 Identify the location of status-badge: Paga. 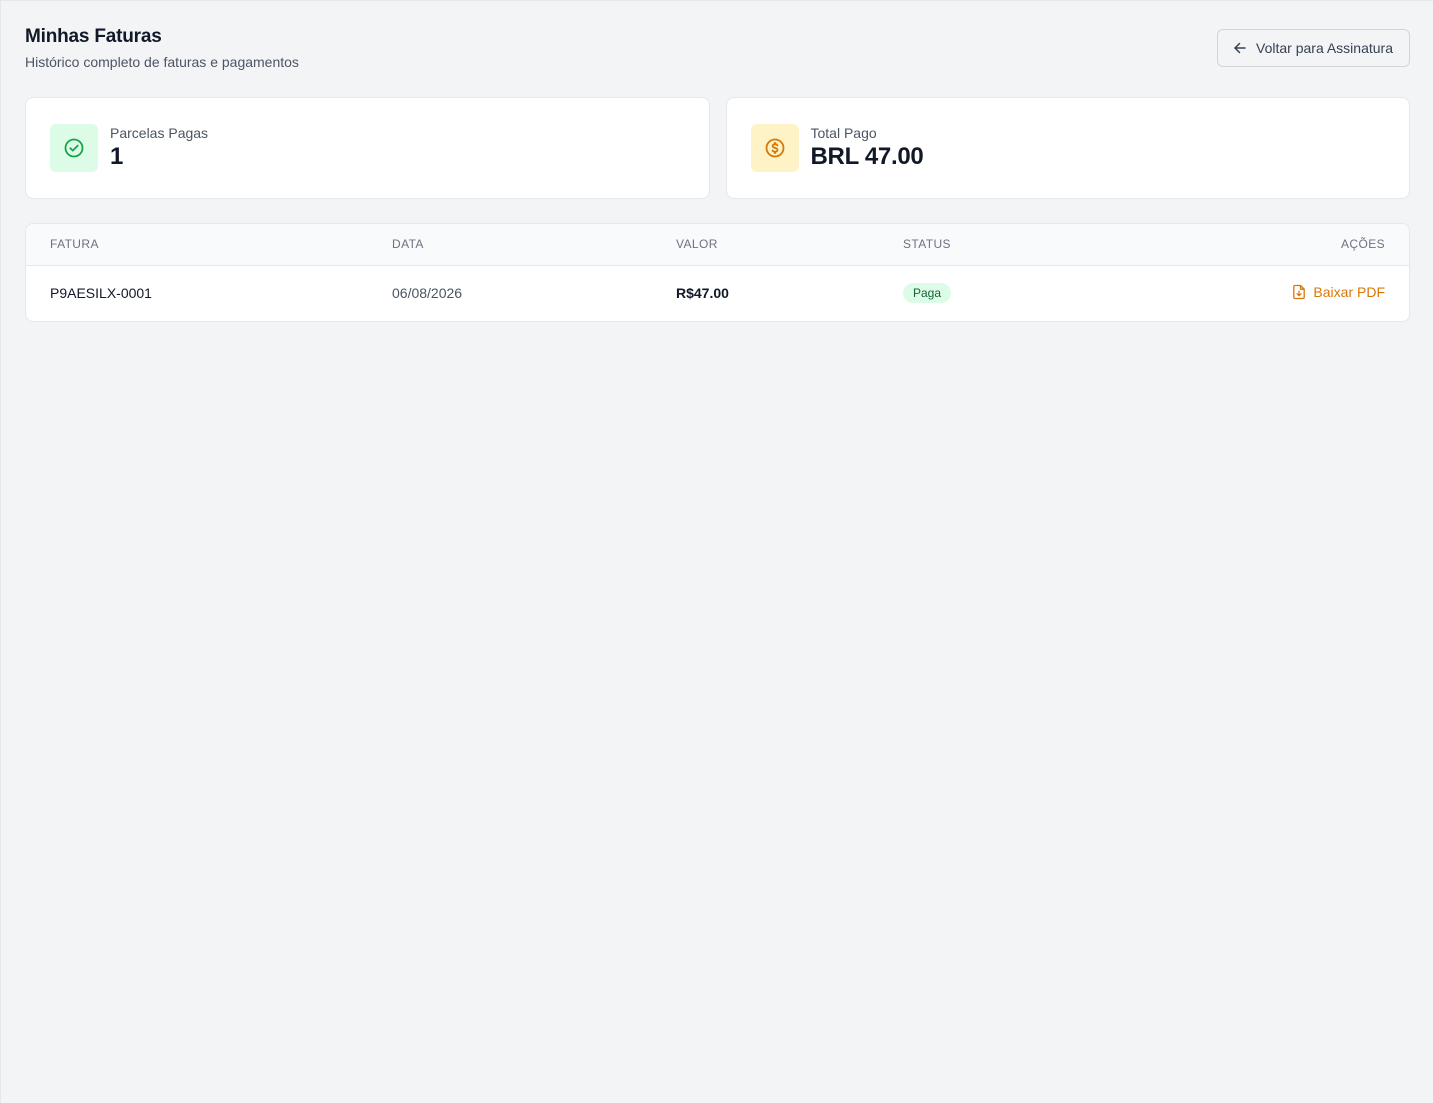
(927, 293).